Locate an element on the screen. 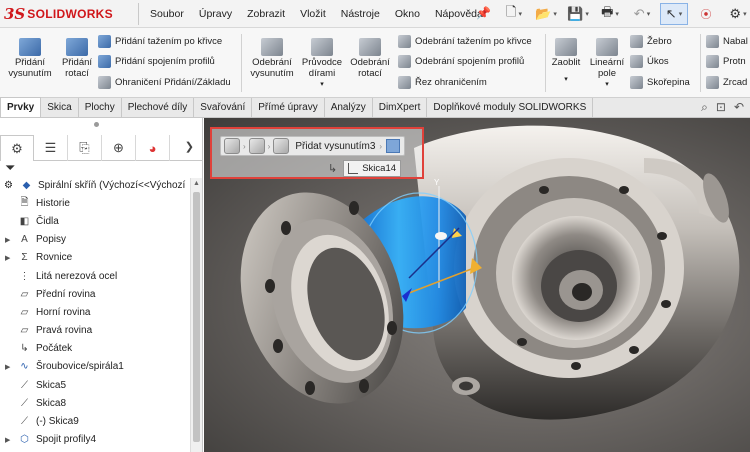 This screenshot has height=452, width=750. undo-icon: ↶ ▾ is located at coordinates (642, 14).